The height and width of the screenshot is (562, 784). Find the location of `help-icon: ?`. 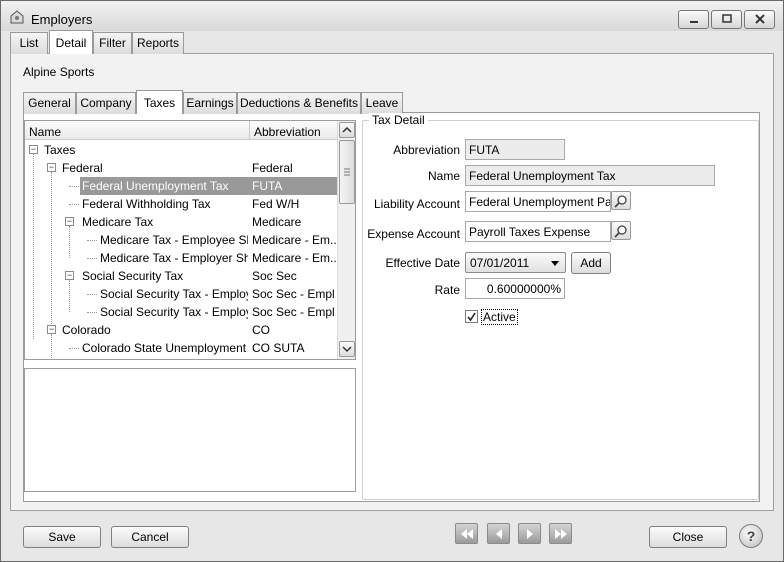

help-icon: ? is located at coordinates (751, 536).